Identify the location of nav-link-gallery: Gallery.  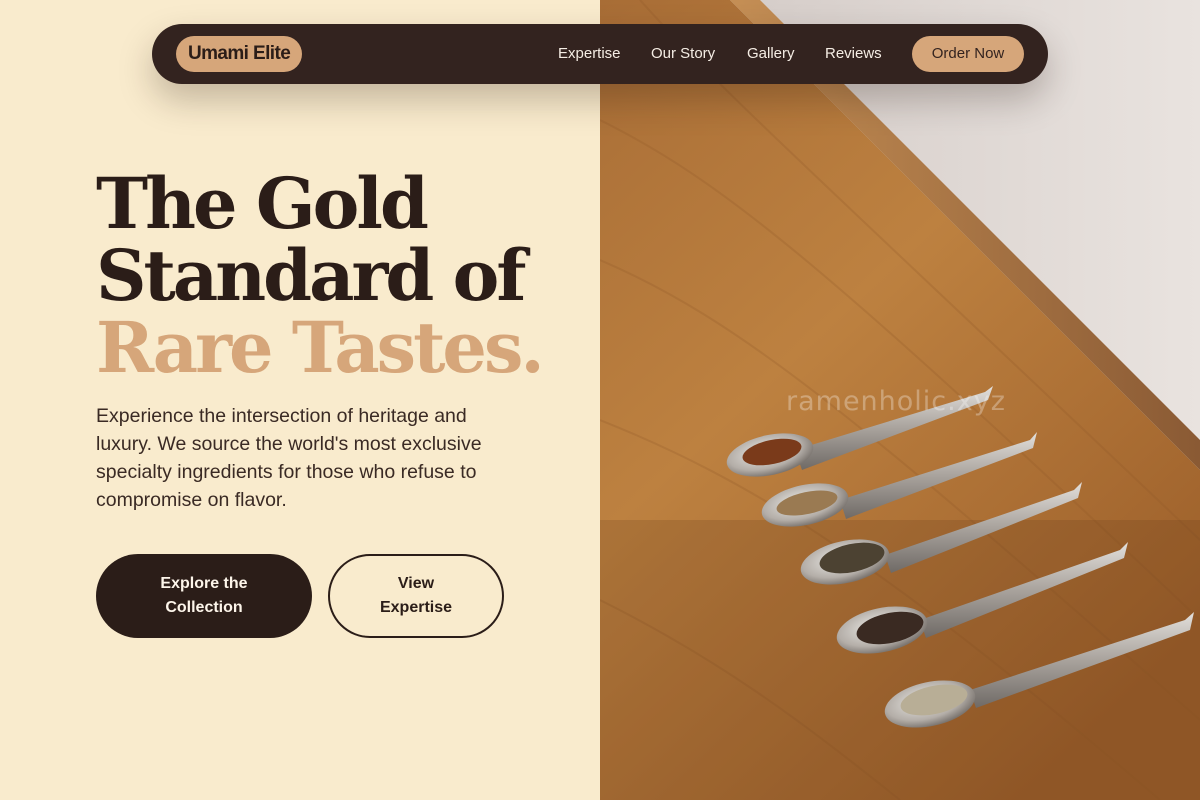
(771, 54).